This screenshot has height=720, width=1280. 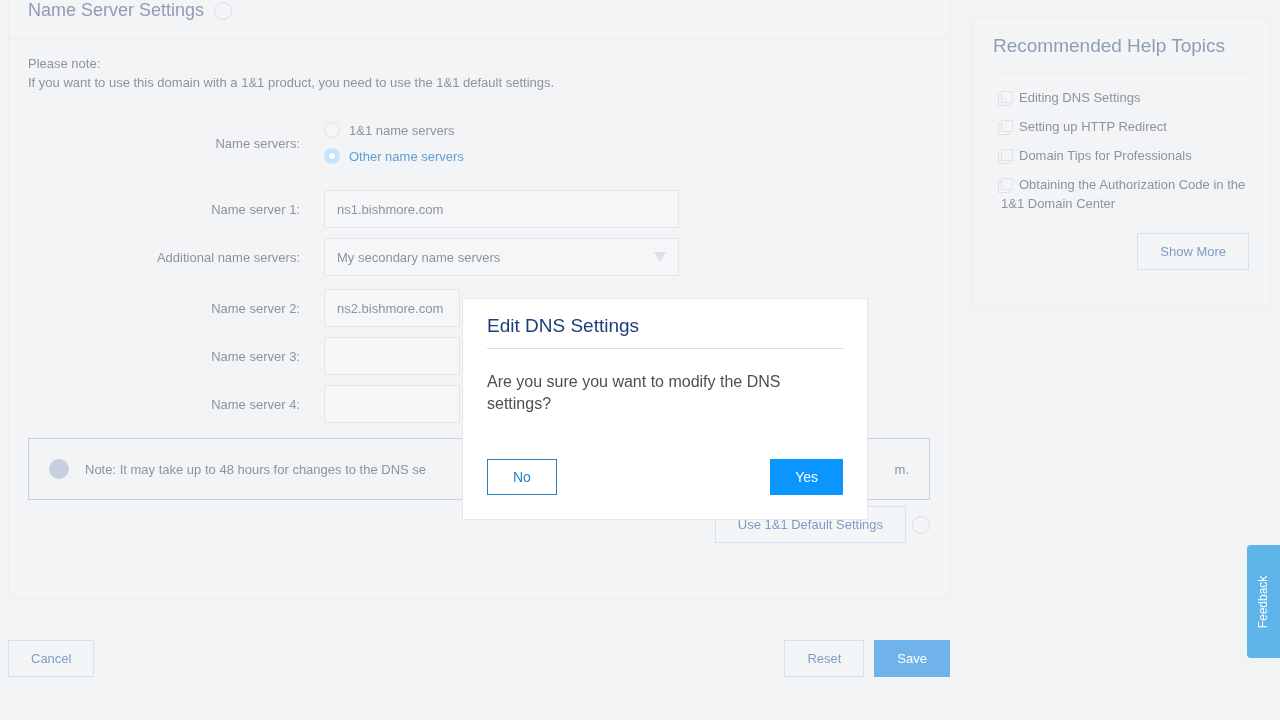 I want to click on radio-label: Other name servers, so click(x=406, y=156).